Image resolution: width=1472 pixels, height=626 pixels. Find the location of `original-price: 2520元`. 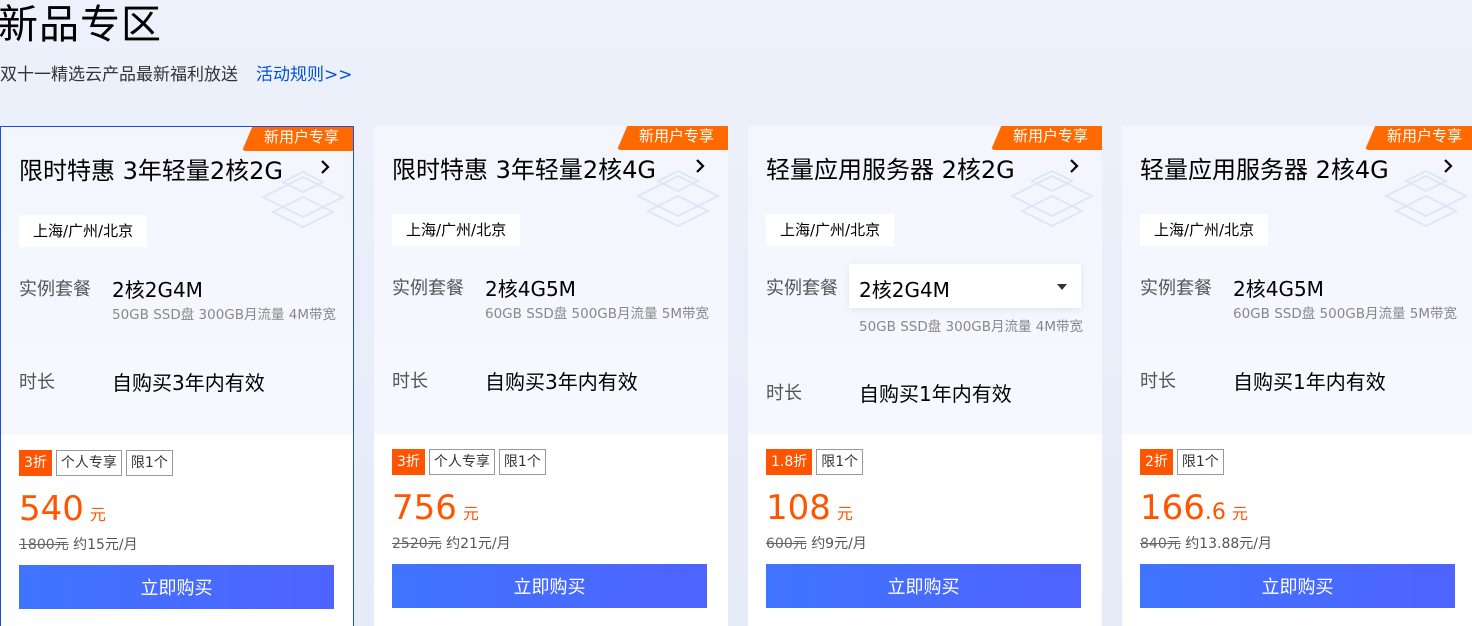

original-price: 2520元 is located at coordinates (417, 544).